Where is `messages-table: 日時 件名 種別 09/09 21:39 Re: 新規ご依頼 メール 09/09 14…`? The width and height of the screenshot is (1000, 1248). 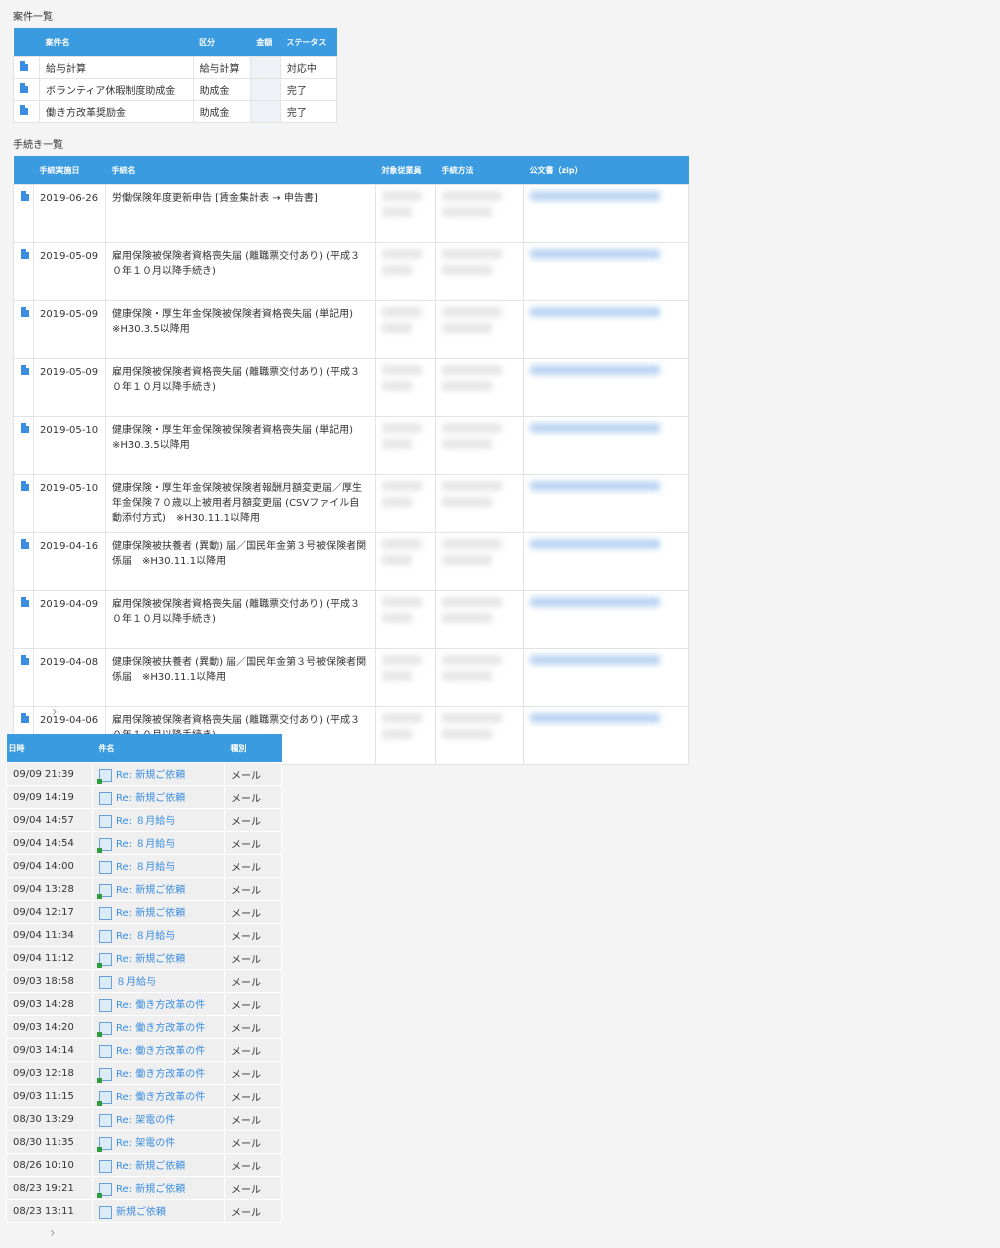
messages-table: 日時 件名 種別 09/09 21:39 Re: 新規ご依頼 メール 09/09 14… is located at coordinates (144, 978).